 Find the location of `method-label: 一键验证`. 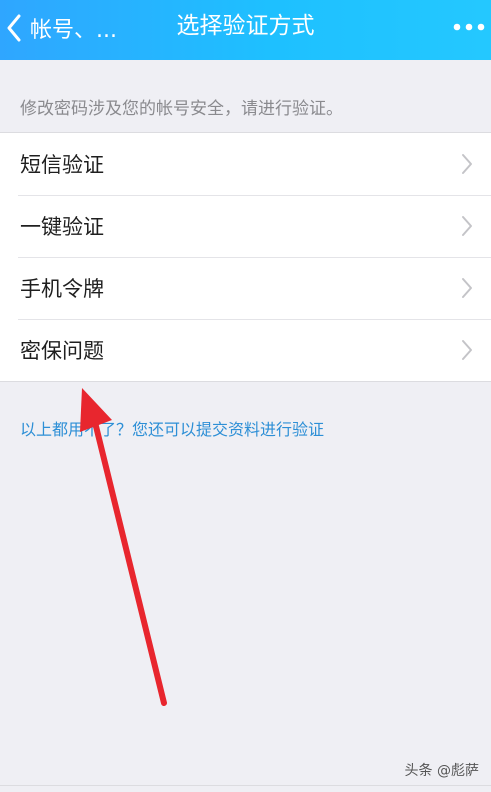

method-label: 一键验证 is located at coordinates (62, 227).